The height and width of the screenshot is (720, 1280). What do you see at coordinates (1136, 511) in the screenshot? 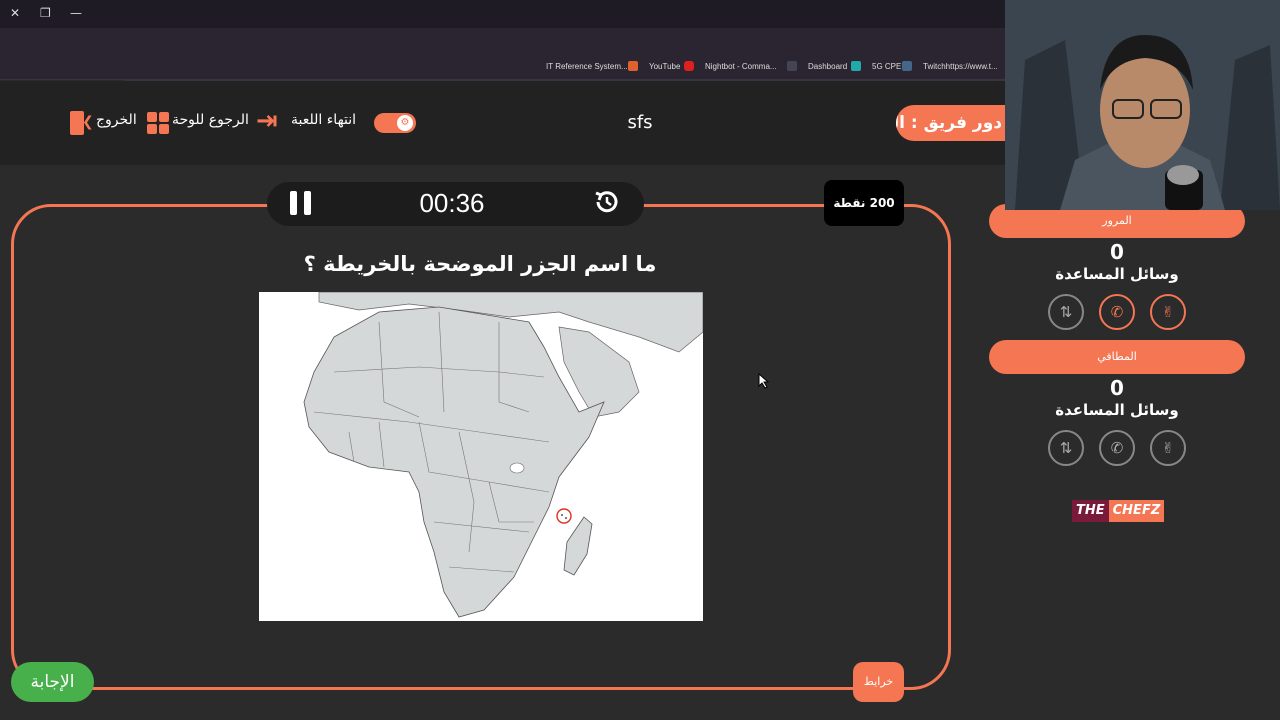
I see `logo-part-2: CHEFZ` at bounding box center [1136, 511].